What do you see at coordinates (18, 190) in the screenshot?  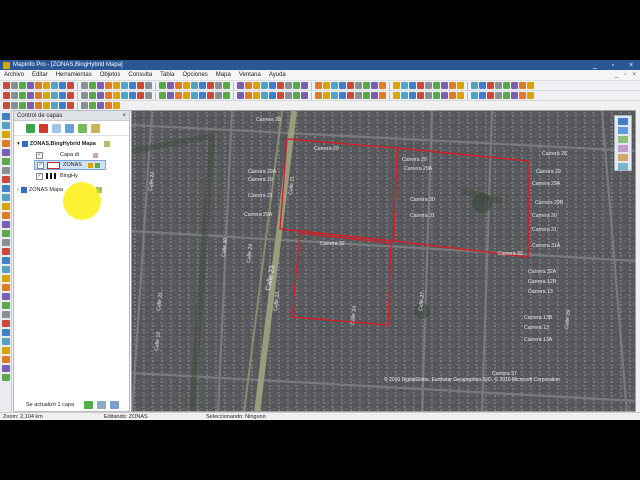 I see `expand-icon: ›` at bounding box center [18, 190].